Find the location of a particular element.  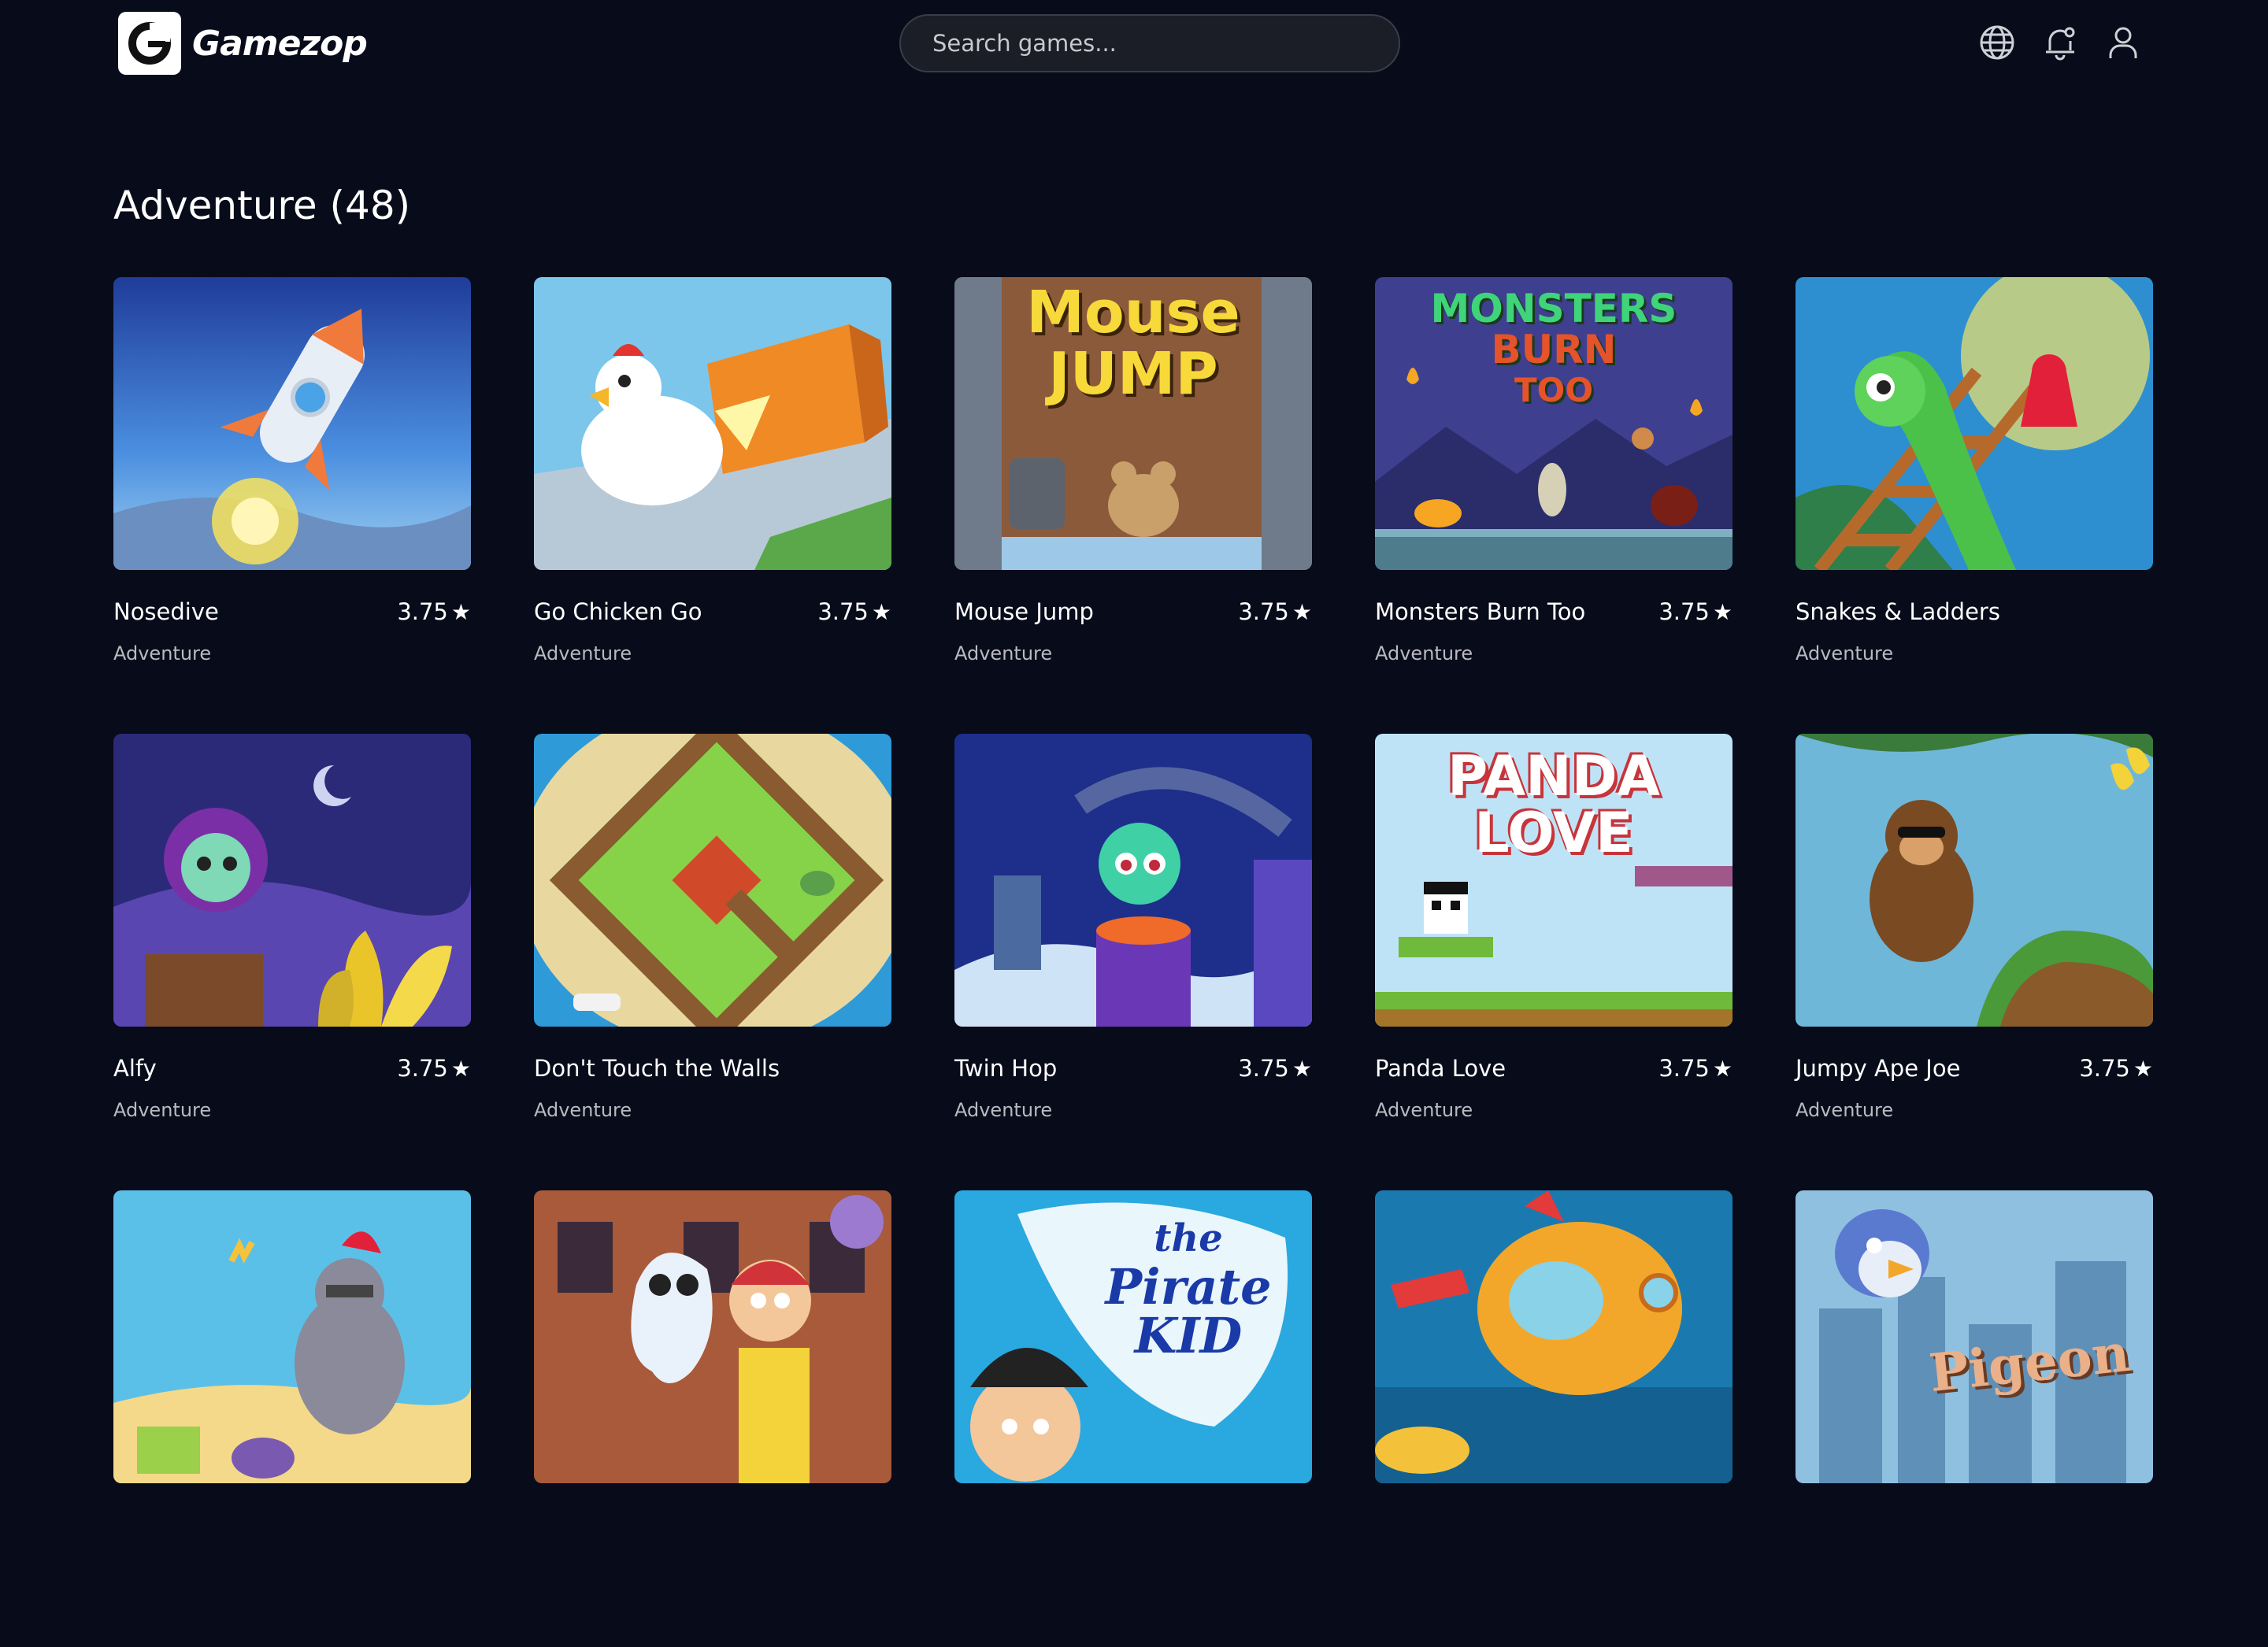

thumbnail-title-line: BURN is located at coordinates (1554, 349).